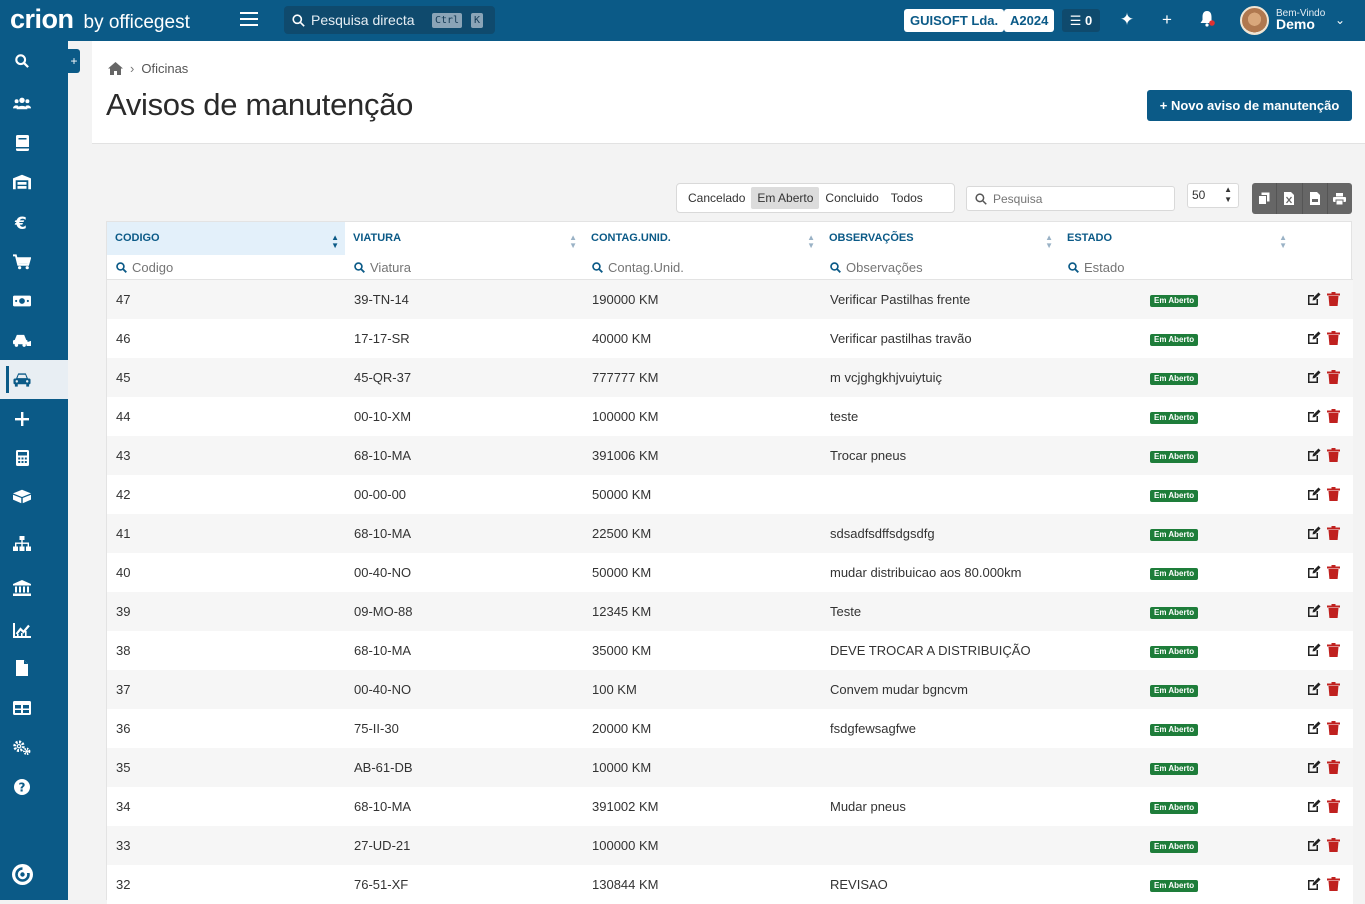  I want to click on officegest-logo-icon, so click(22, 874).